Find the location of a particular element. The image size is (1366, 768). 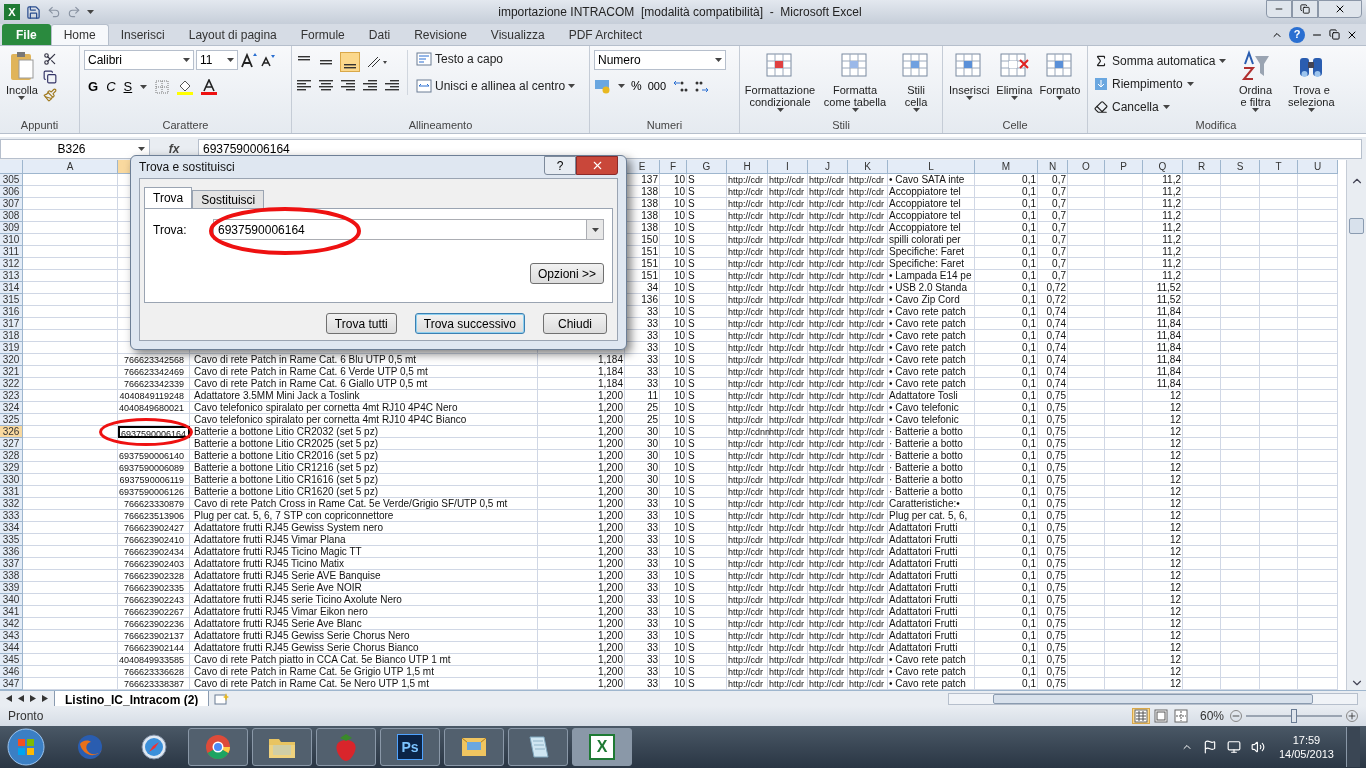

ribbon-button: Incolla is located at coordinates (22, 75).